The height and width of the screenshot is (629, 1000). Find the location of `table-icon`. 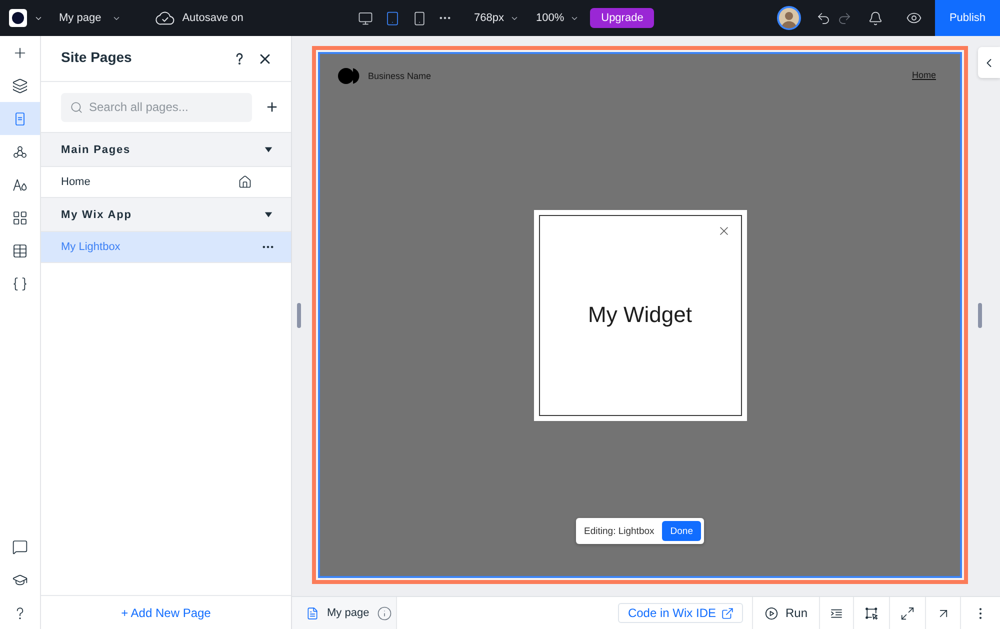

table-icon is located at coordinates (20, 250).